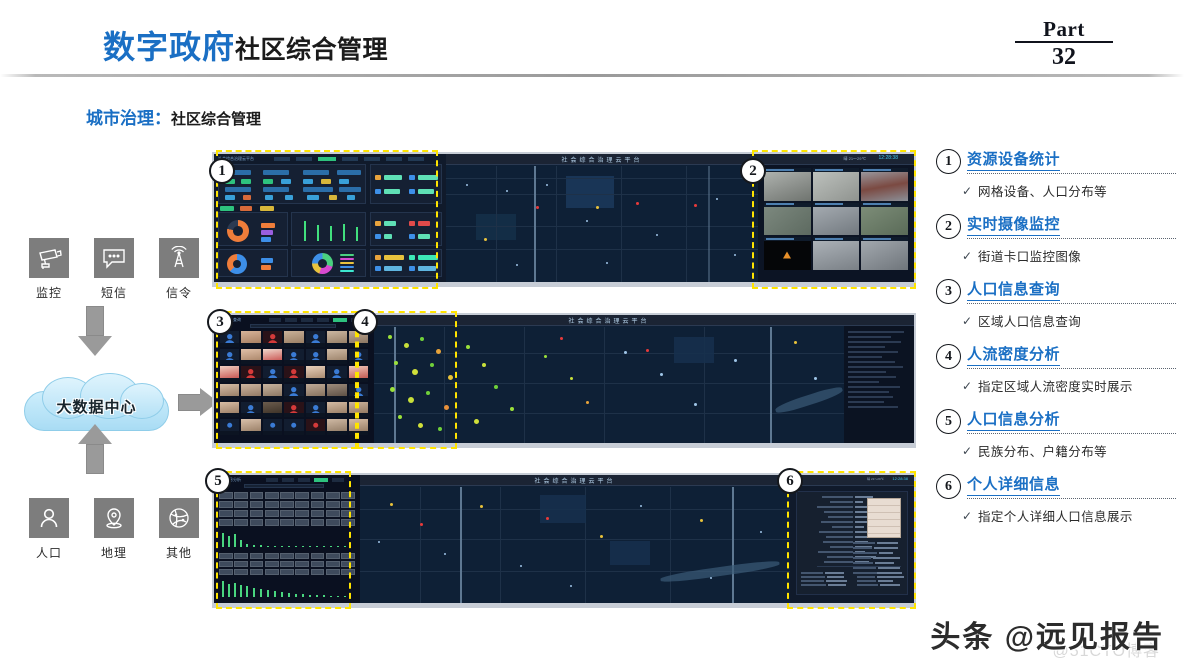 The height and width of the screenshot is (666, 1184). What do you see at coordinates (609, 379) in the screenshot?
I see `crowd-density-map: 社会综合治理云平台` at bounding box center [609, 379].